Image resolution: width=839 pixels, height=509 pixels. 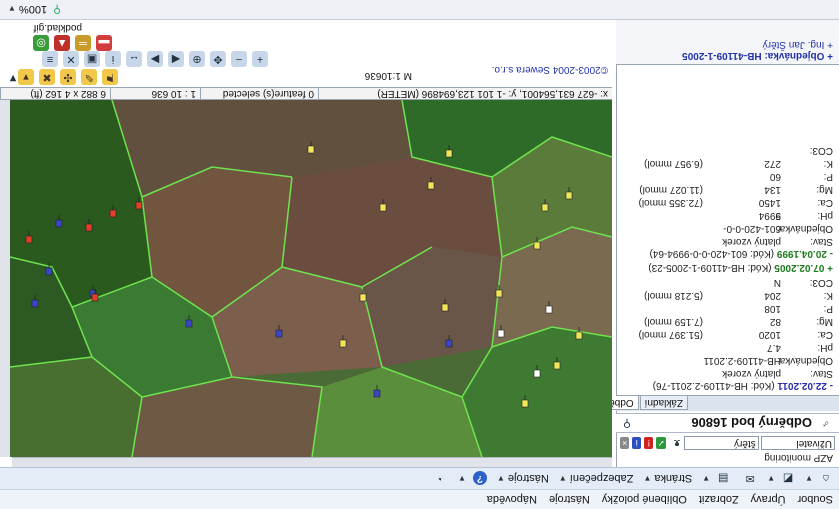 I want to click on sample-code: (Kód: 601-420-0-0-9994-64), so click(x=712, y=253).